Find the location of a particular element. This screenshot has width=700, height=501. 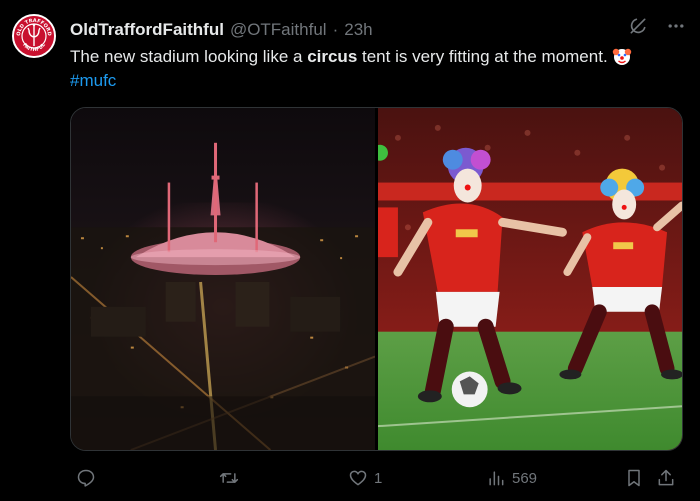

tweet-actions: 1 569 is located at coordinates (379, 478).